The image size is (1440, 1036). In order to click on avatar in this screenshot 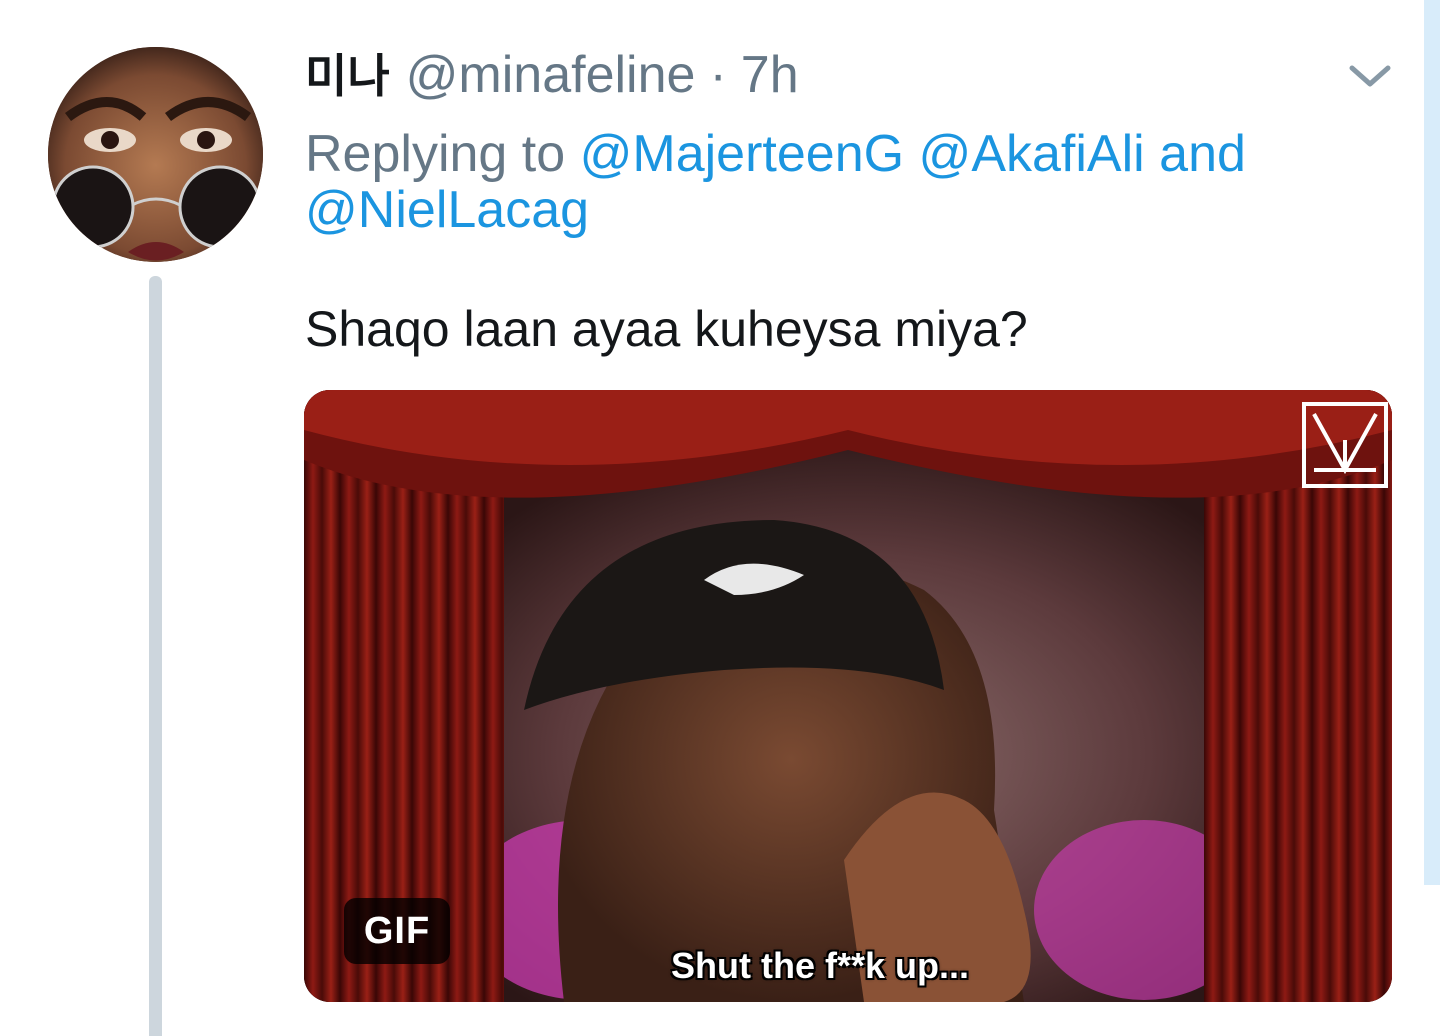, I will do `click(155, 154)`.